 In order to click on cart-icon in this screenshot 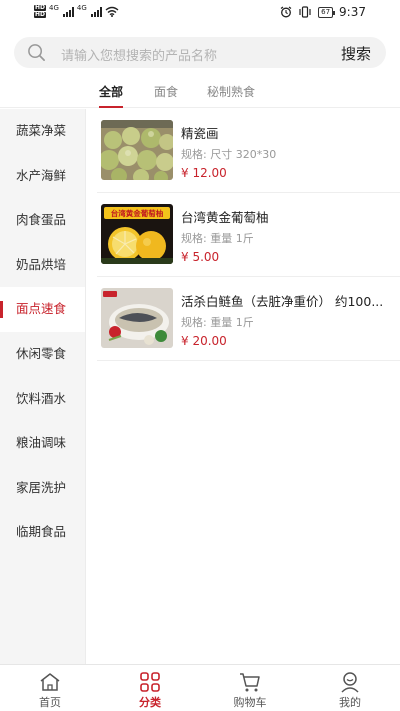, I will do `click(250, 682)`.